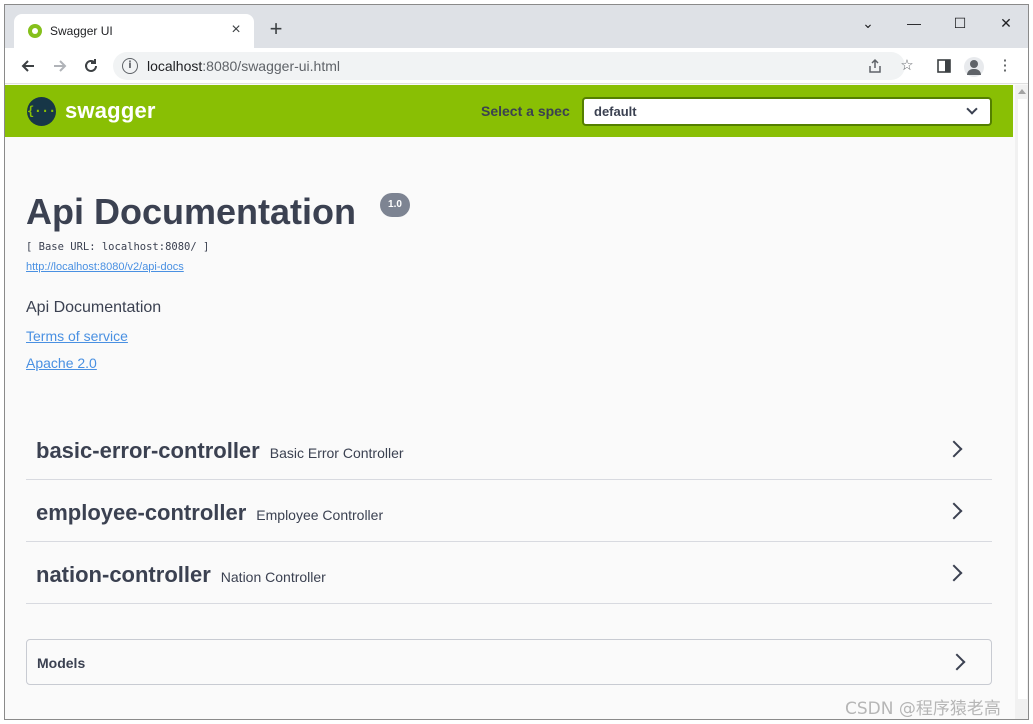 The width and height of the screenshot is (1033, 724). Describe the element at coordinates (60, 66) in the screenshot. I see `forward-icon` at that location.